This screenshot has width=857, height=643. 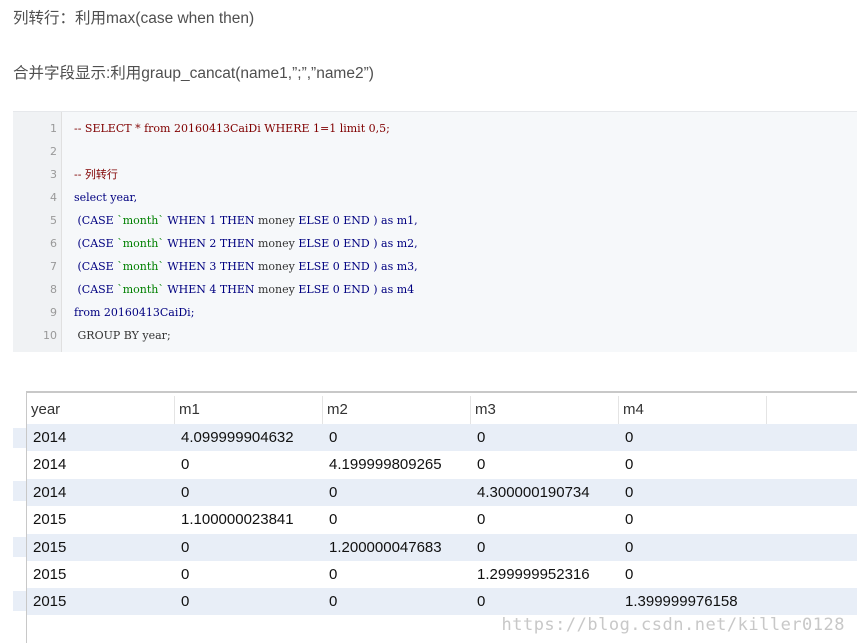 I want to click on table-row: 2014 0 0 4.300000190734 0, so click(x=442, y=492).